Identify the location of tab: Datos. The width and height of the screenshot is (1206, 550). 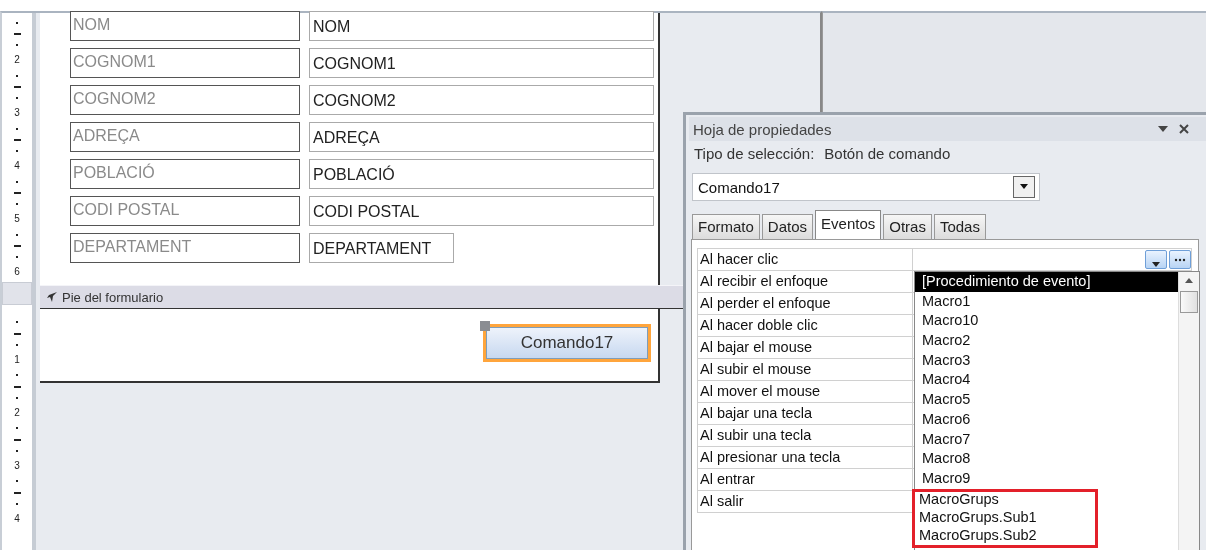
(787, 226).